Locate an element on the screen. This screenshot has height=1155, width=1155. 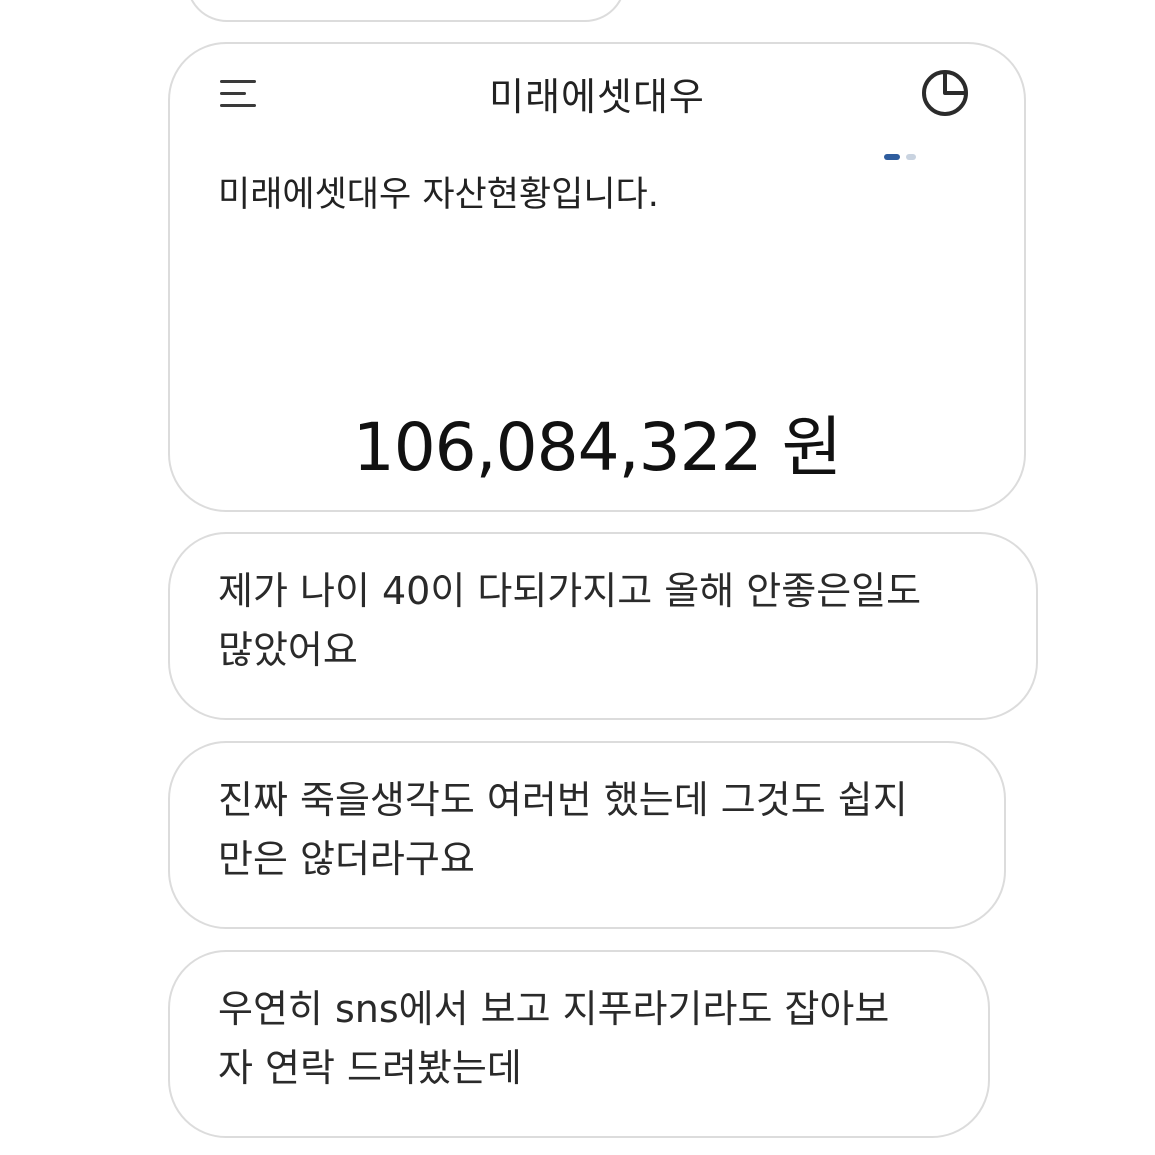
page-indicator is located at coordinates (909, 158).